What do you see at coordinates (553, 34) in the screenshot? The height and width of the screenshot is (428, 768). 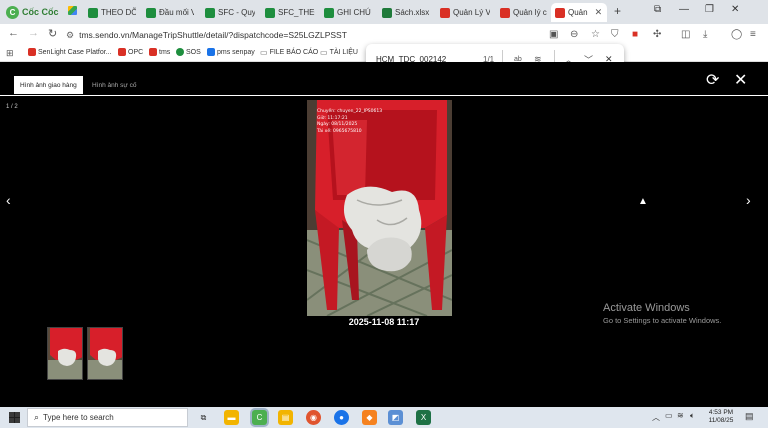 I see `page-find-icon: ▣` at bounding box center [553, 34].